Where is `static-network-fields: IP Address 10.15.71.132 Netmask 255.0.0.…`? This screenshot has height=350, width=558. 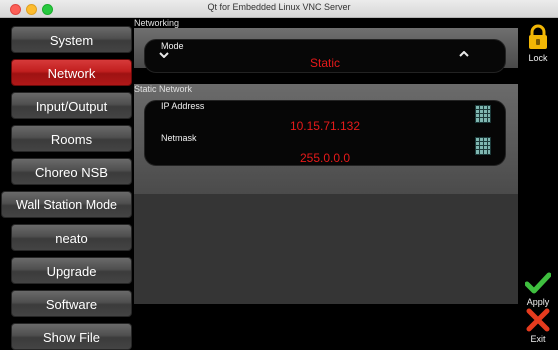 static-network-fields: IP Address 10.15.71.132 Netmask 255.0.0.… is located at coordinates (325, 133).